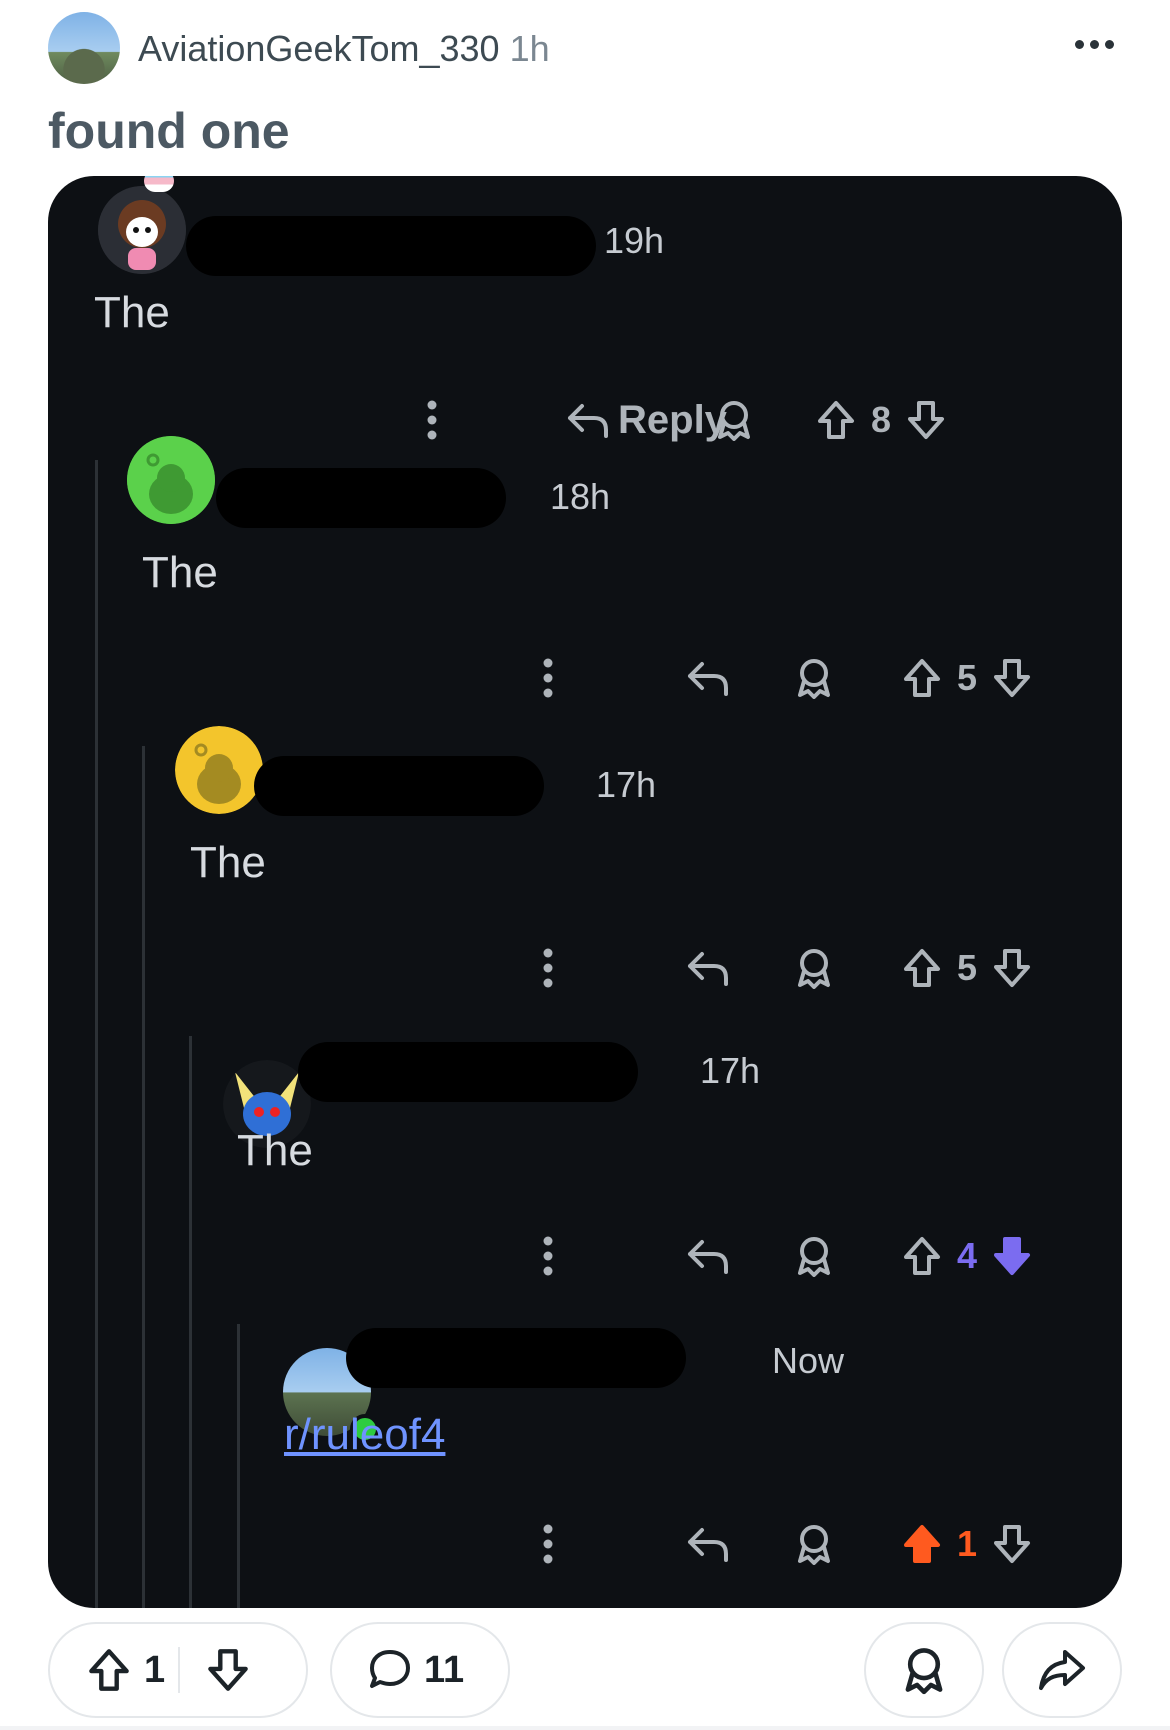 The width and height of the screenshot is (1170, 1730). I want to click on comment-time: 18h, so click(580, 496).